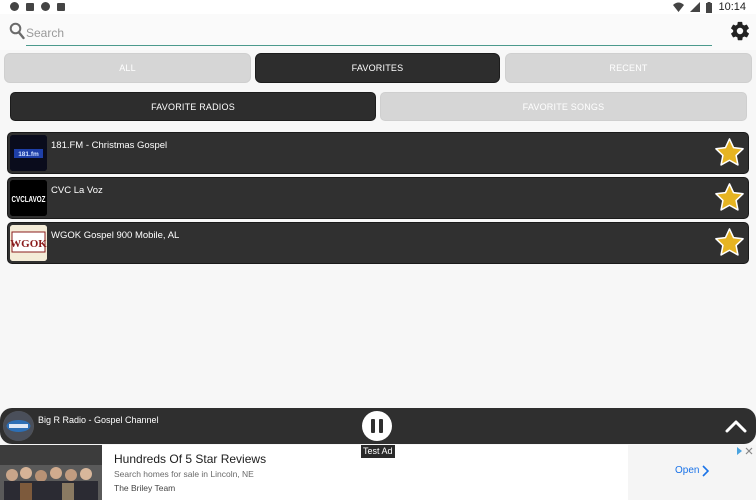 This screenshot has height=500, width=756. I want to click on radio-logo-image: WGOK, so click(28, 243).